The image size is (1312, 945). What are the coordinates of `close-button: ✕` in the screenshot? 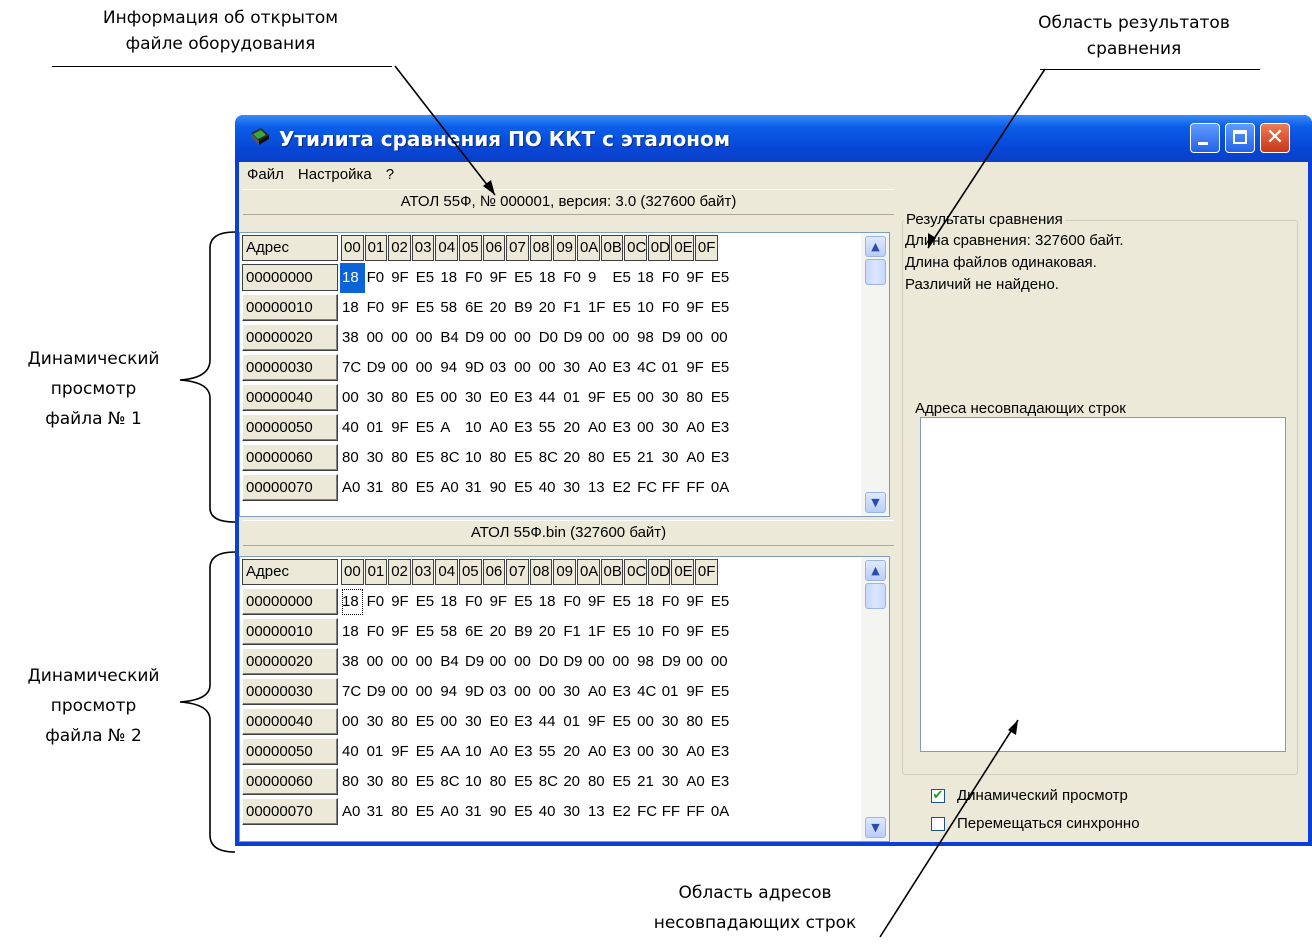 It's located at (1275, 138).